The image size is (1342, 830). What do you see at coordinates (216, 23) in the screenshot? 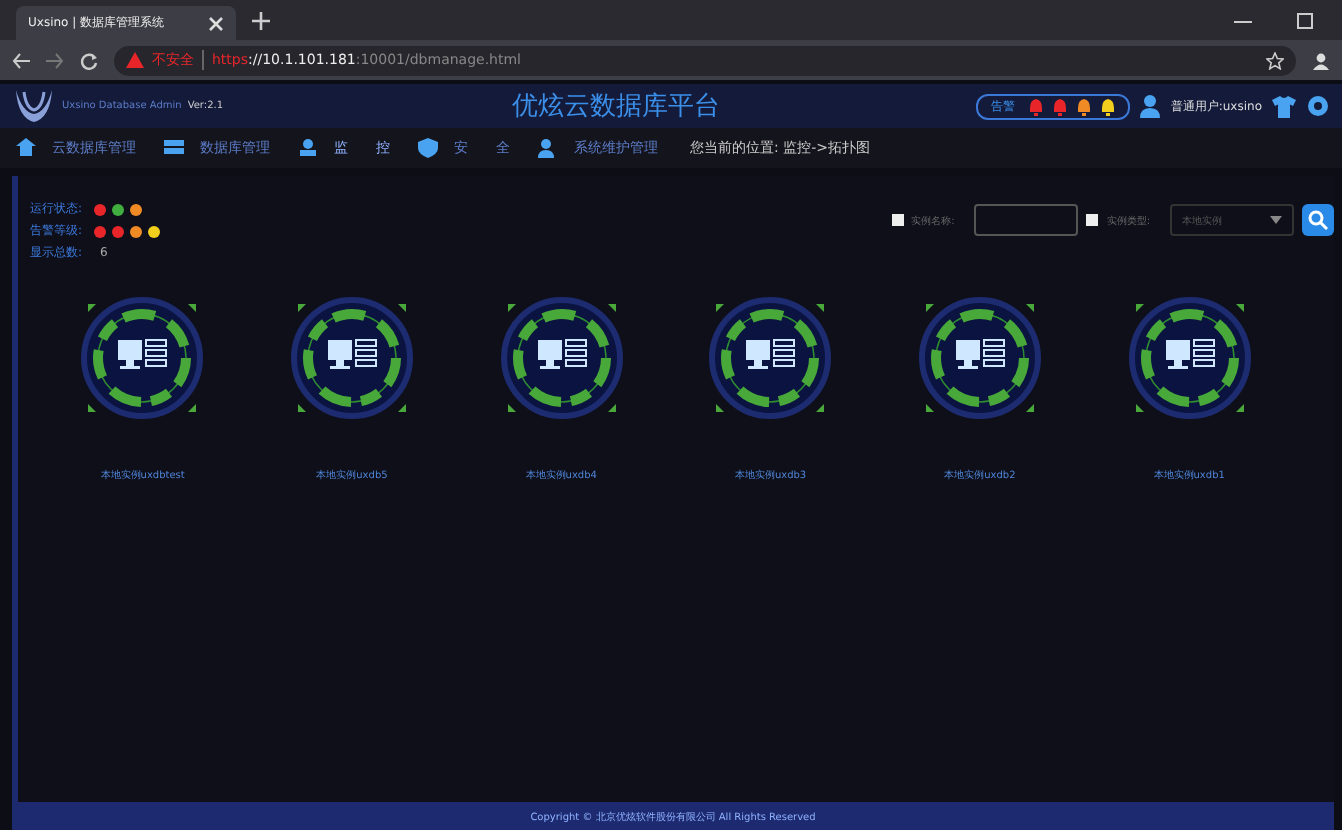
I see `close-icon` at bounding box center [216, 23].